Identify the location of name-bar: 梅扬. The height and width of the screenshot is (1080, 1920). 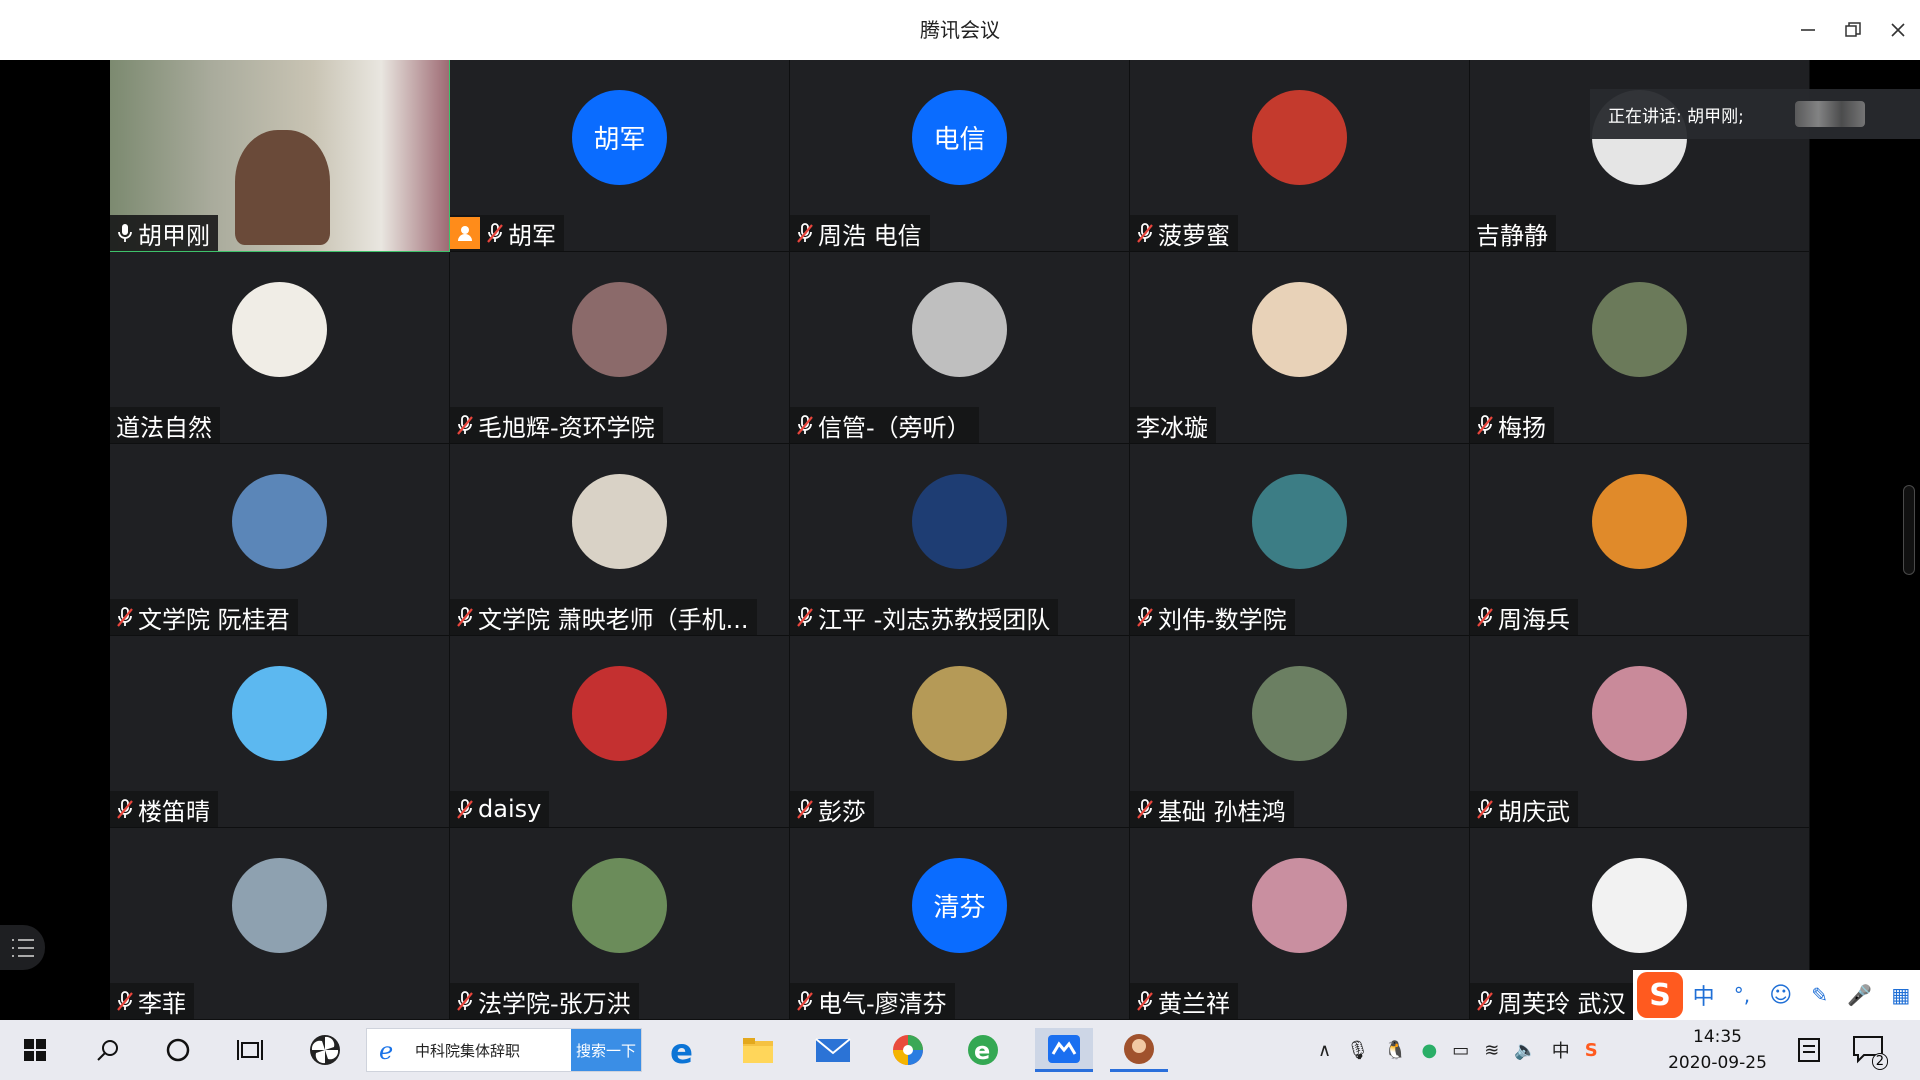
(1512, 425).